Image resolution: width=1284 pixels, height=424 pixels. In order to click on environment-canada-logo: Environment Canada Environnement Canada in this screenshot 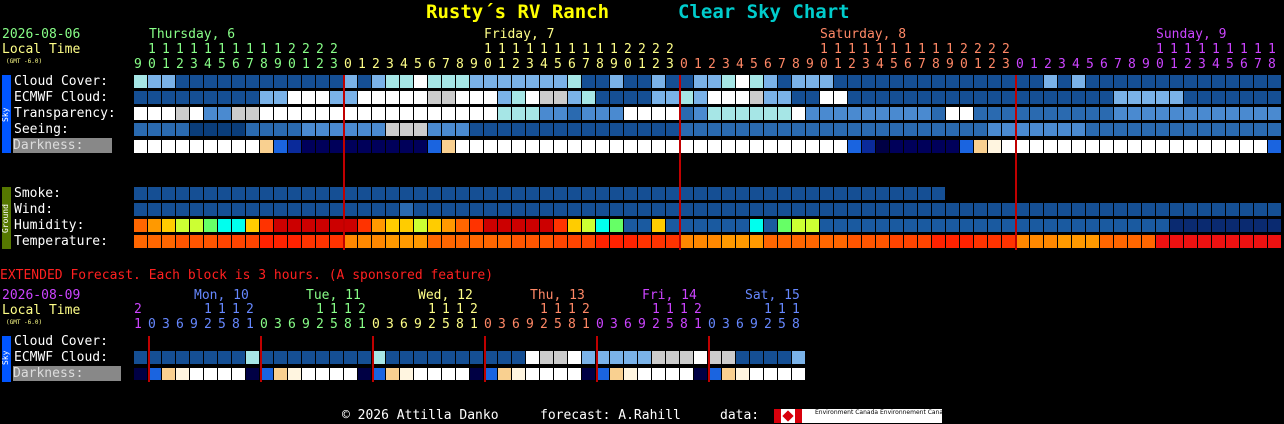, I will do `click(876, 416)`.